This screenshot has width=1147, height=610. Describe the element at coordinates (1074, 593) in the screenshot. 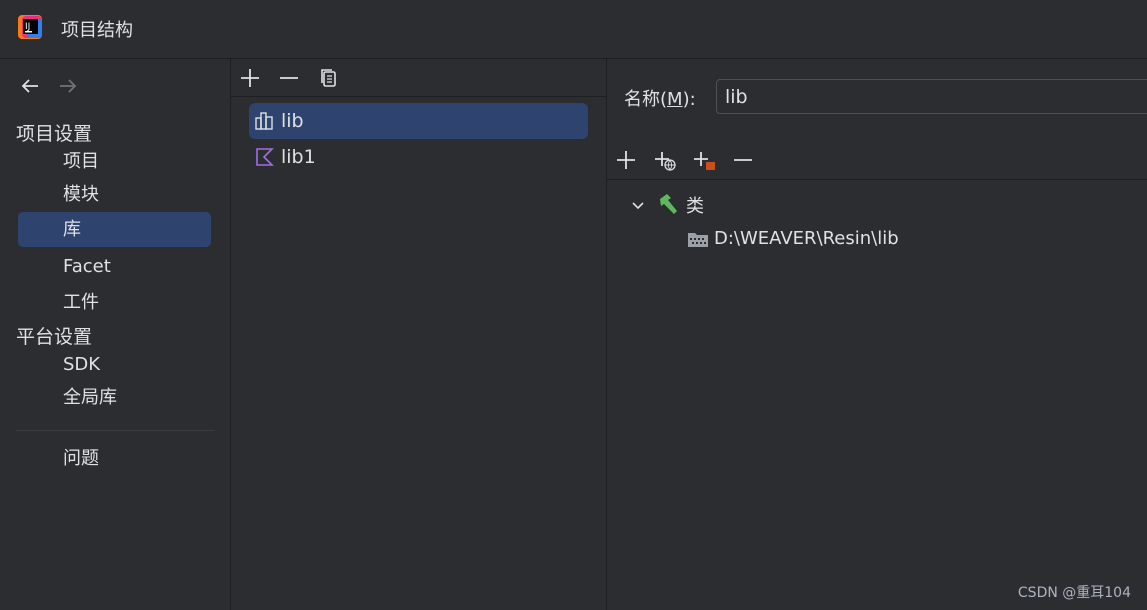

I see `watermark: CSDN @重耳104` at that location.